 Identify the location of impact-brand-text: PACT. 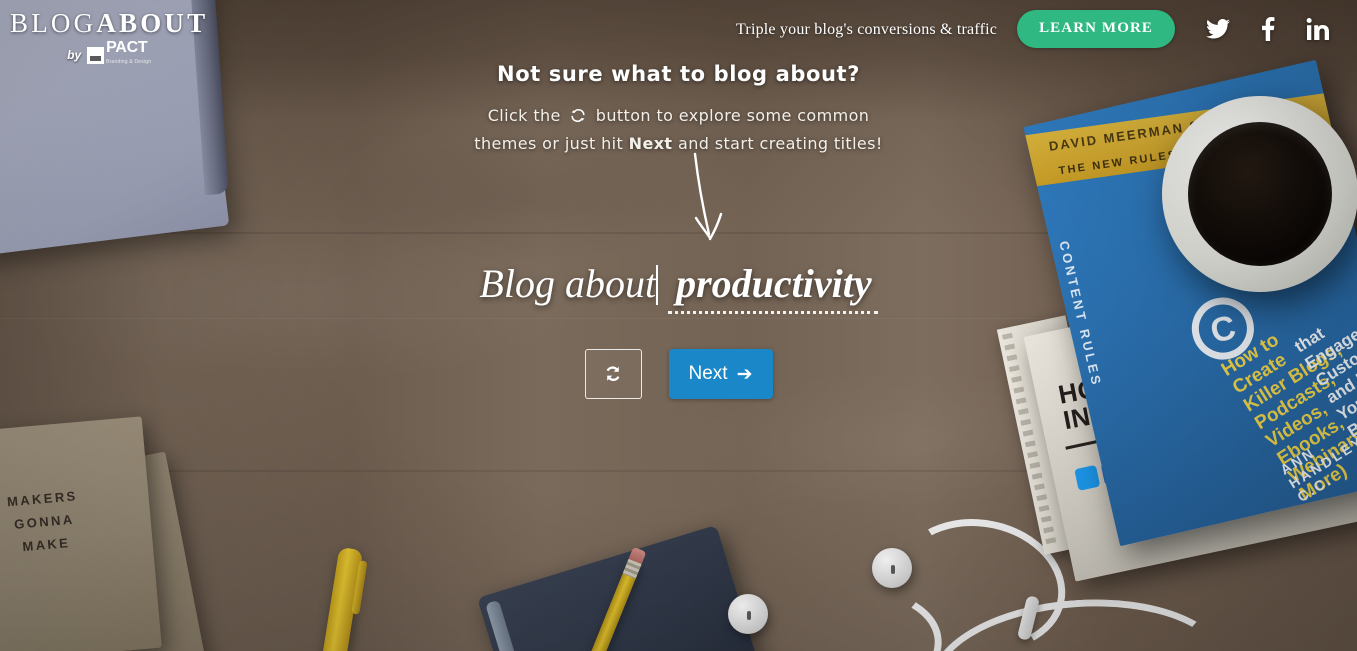
(127, 47).